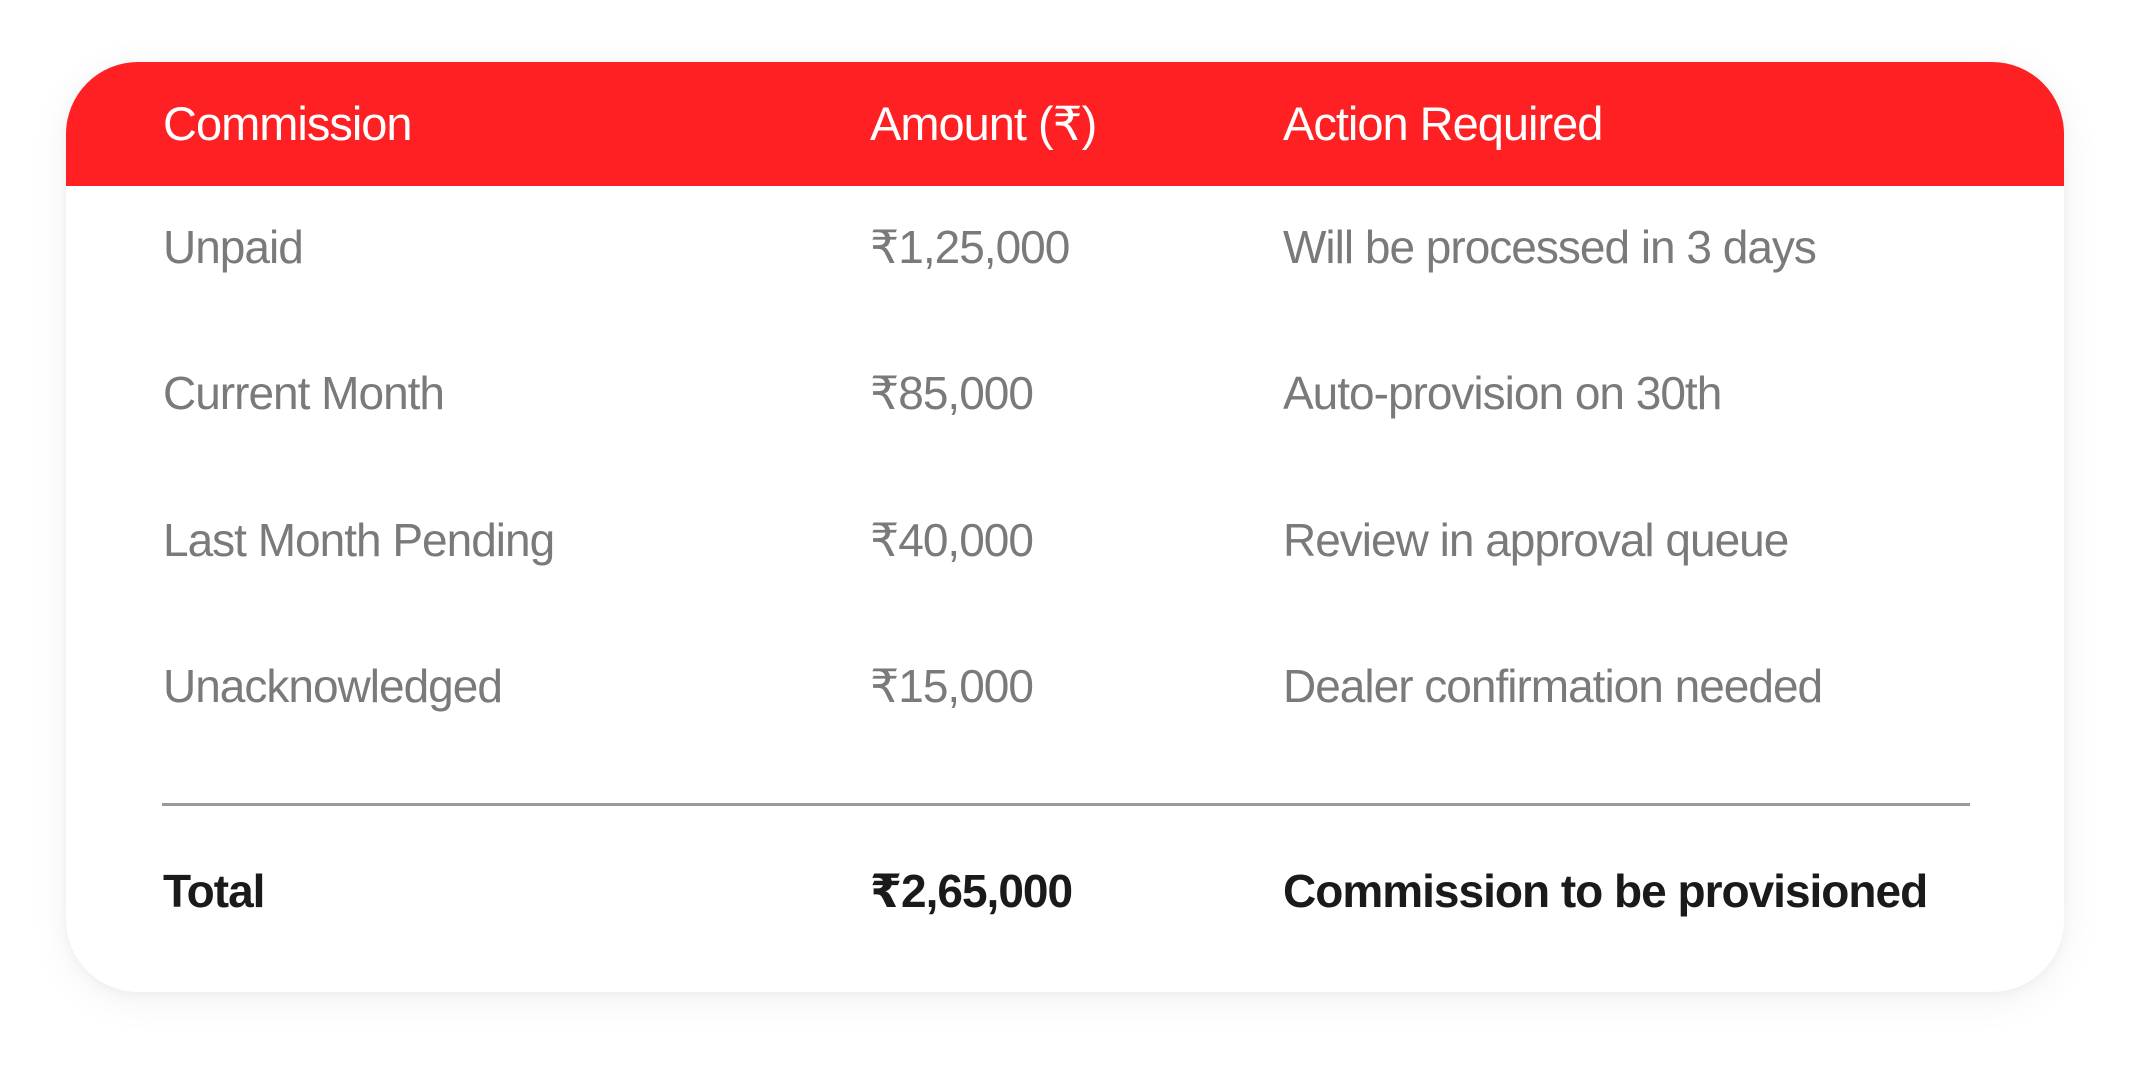  I want to click on action-cell: Auto-provision on 30th, so click(1502, 393).